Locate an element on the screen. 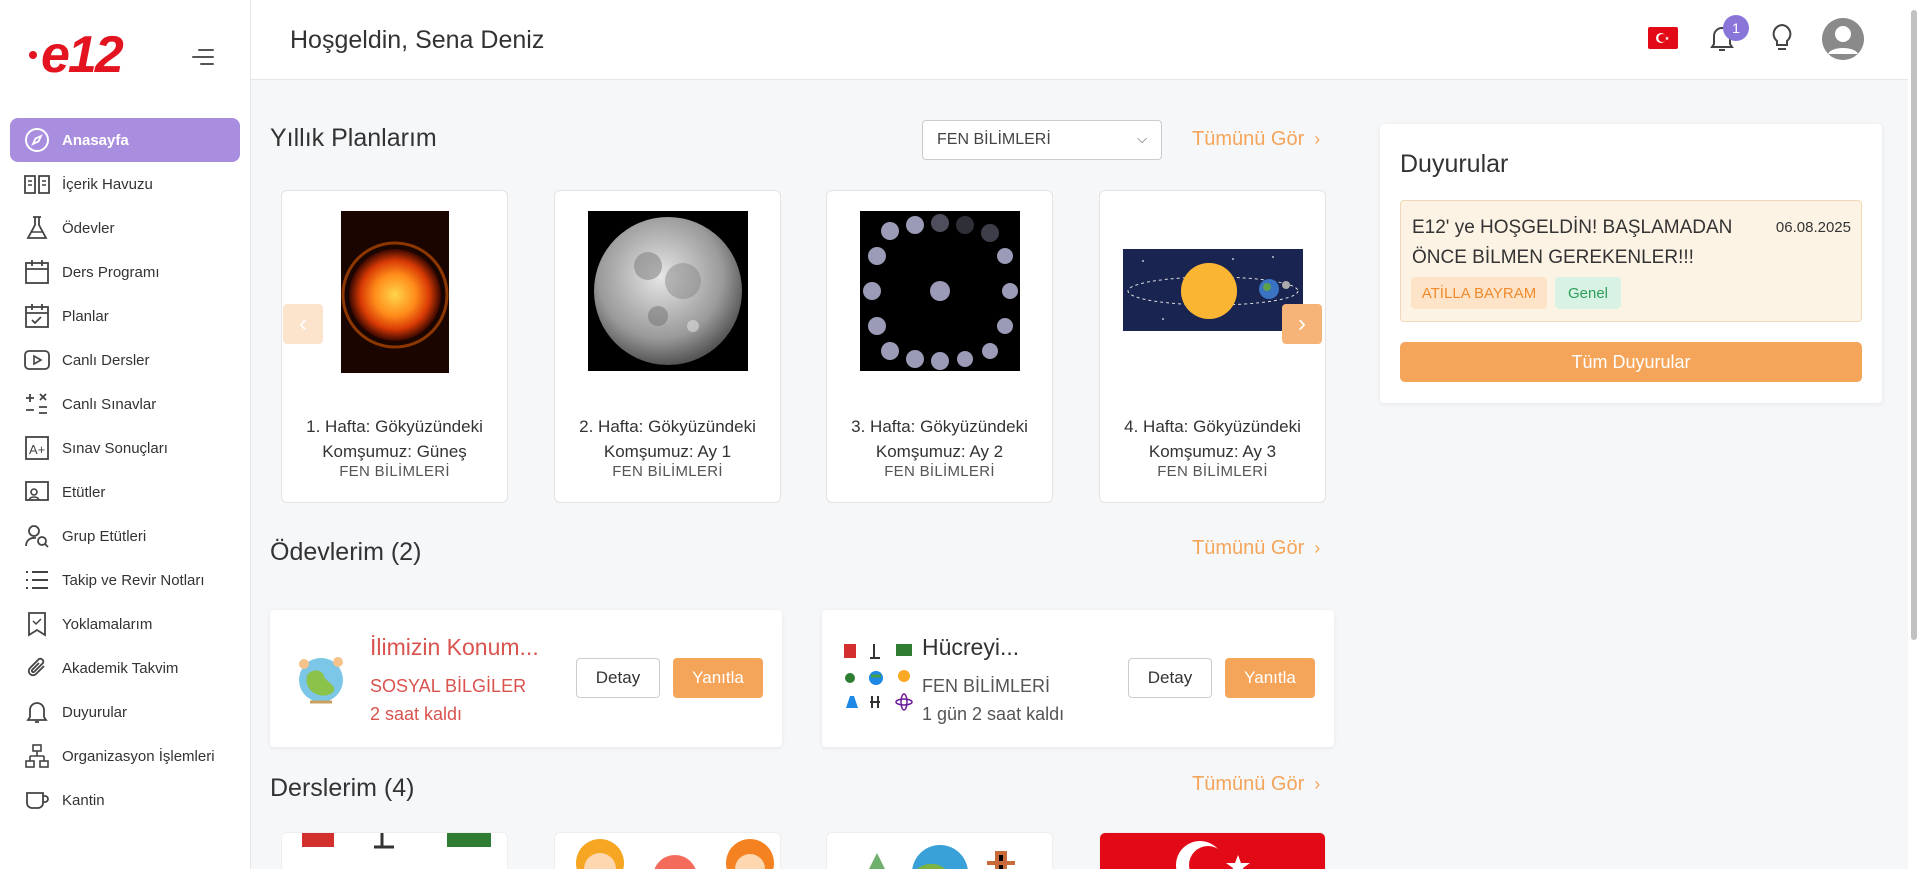 Image resolution: width=1920 pixels, height=869 pixels. announcement-date: 06.08.2025 is located at coordinates (1813, 227).